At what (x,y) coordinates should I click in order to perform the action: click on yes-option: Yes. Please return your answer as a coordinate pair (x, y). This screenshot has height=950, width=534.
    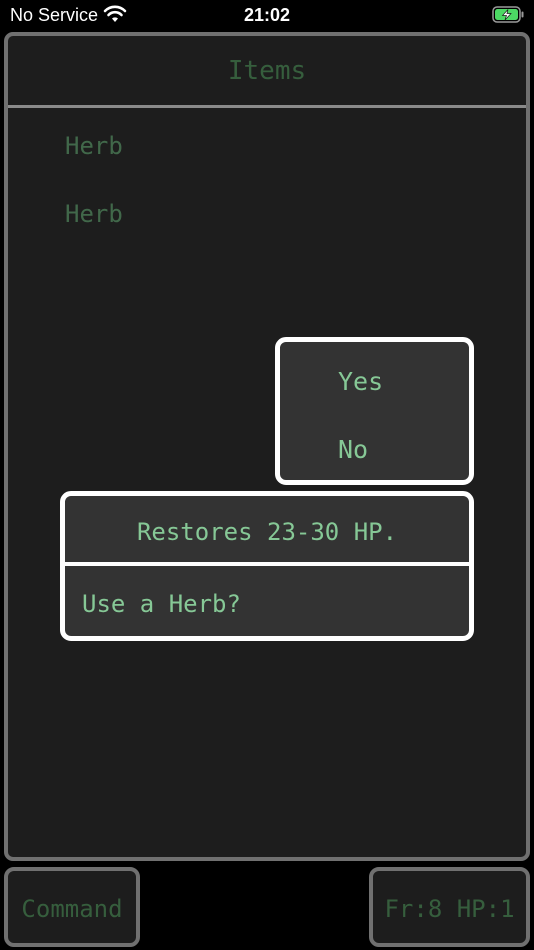
    Looking at the image, I should click on (360, 381).